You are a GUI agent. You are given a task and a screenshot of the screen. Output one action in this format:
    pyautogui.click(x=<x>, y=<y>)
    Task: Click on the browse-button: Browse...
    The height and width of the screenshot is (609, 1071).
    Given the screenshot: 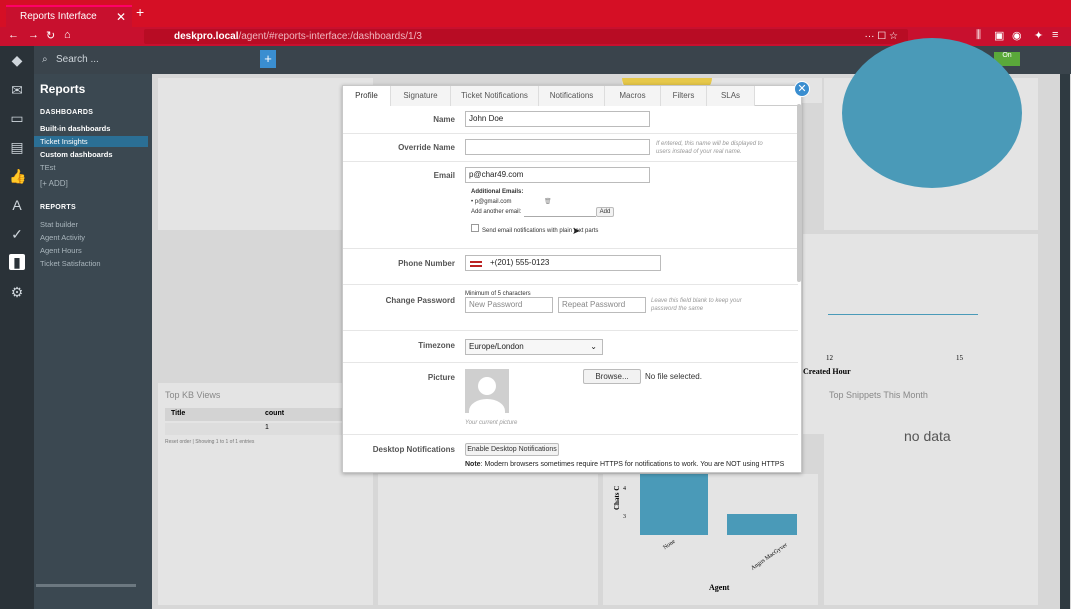 What is the action you would take?
    pyautogui.click(x=612, y=376)
    